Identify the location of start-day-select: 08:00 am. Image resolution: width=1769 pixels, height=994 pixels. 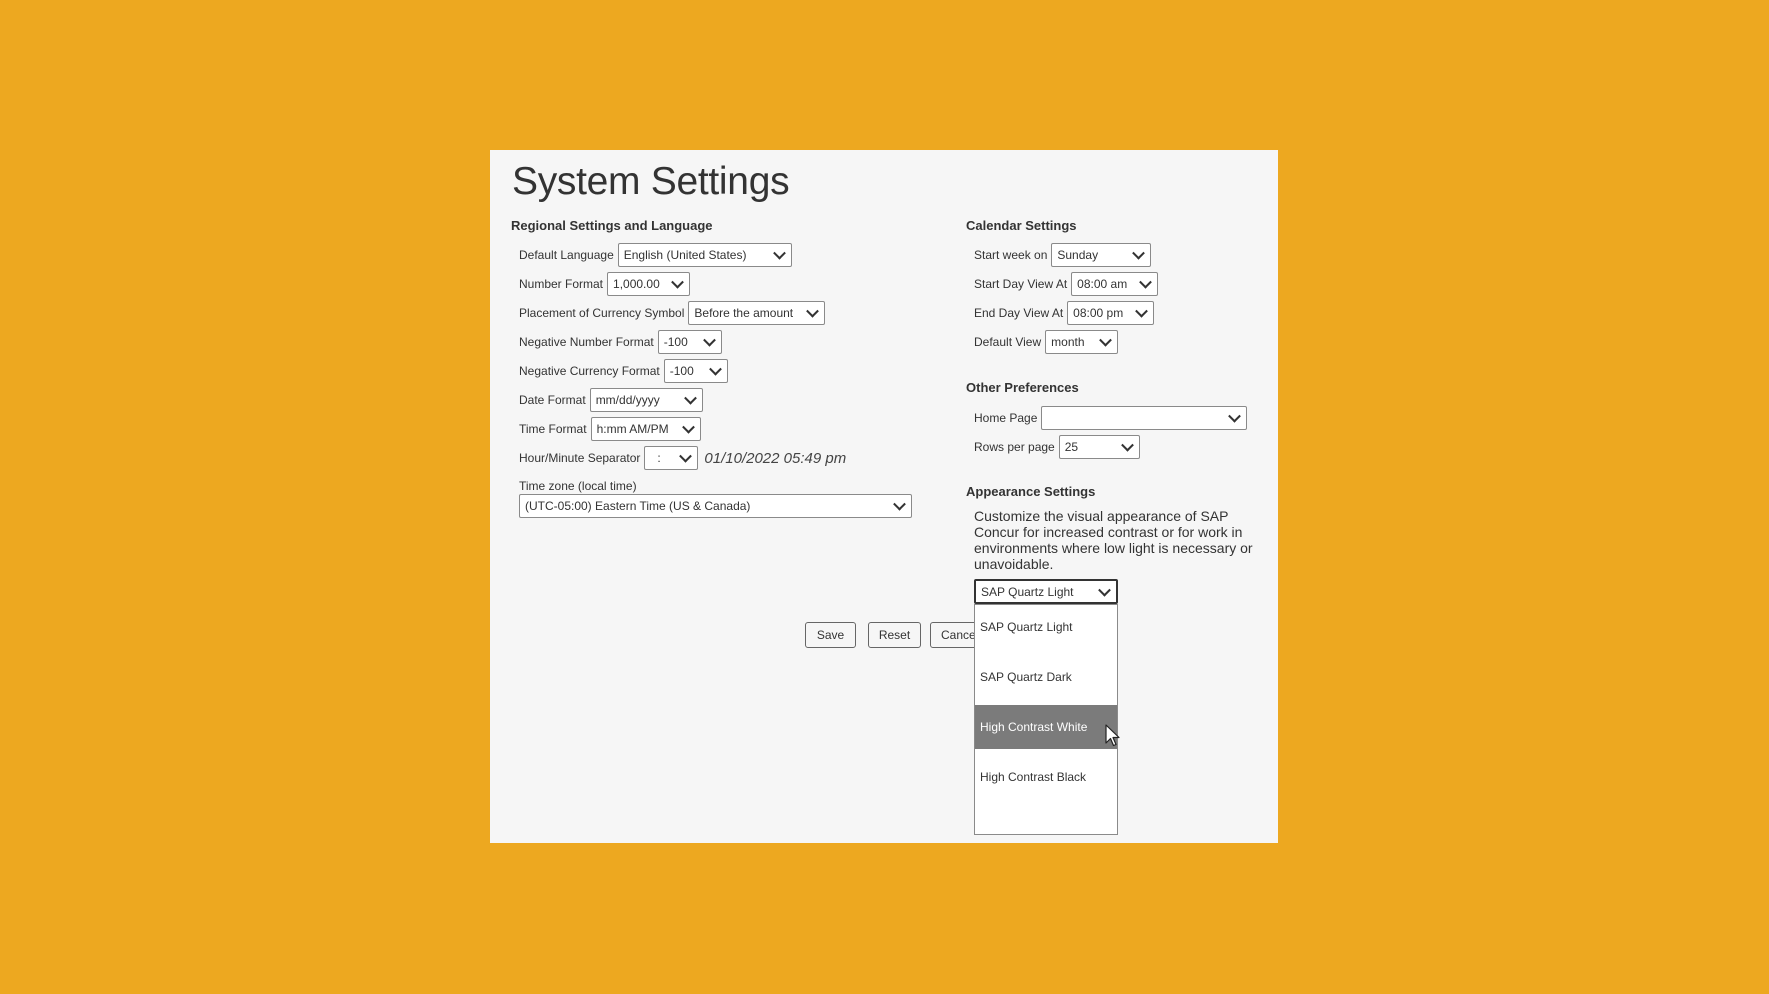
(1115, 284).